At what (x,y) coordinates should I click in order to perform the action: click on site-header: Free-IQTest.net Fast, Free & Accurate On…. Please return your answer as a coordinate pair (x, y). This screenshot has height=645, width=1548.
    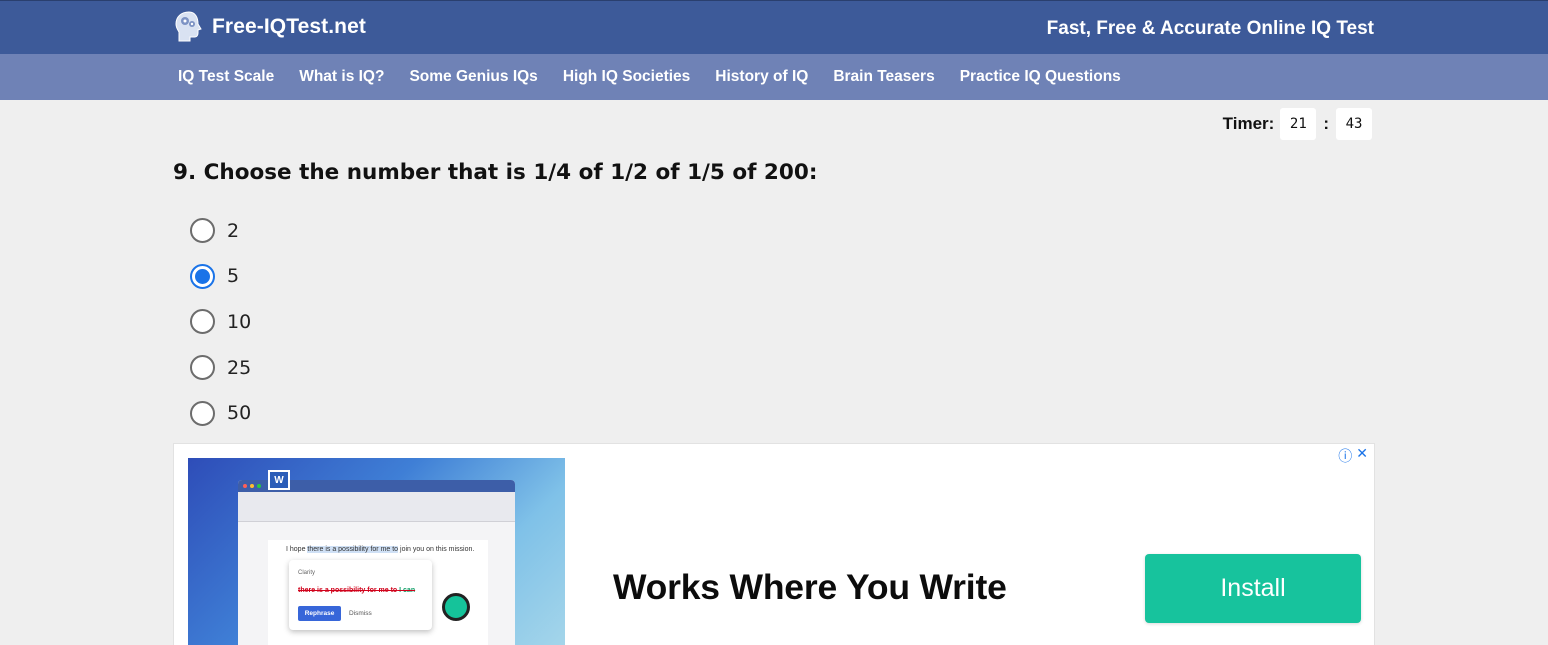
    Looking at the image, I should click on (774, 27).